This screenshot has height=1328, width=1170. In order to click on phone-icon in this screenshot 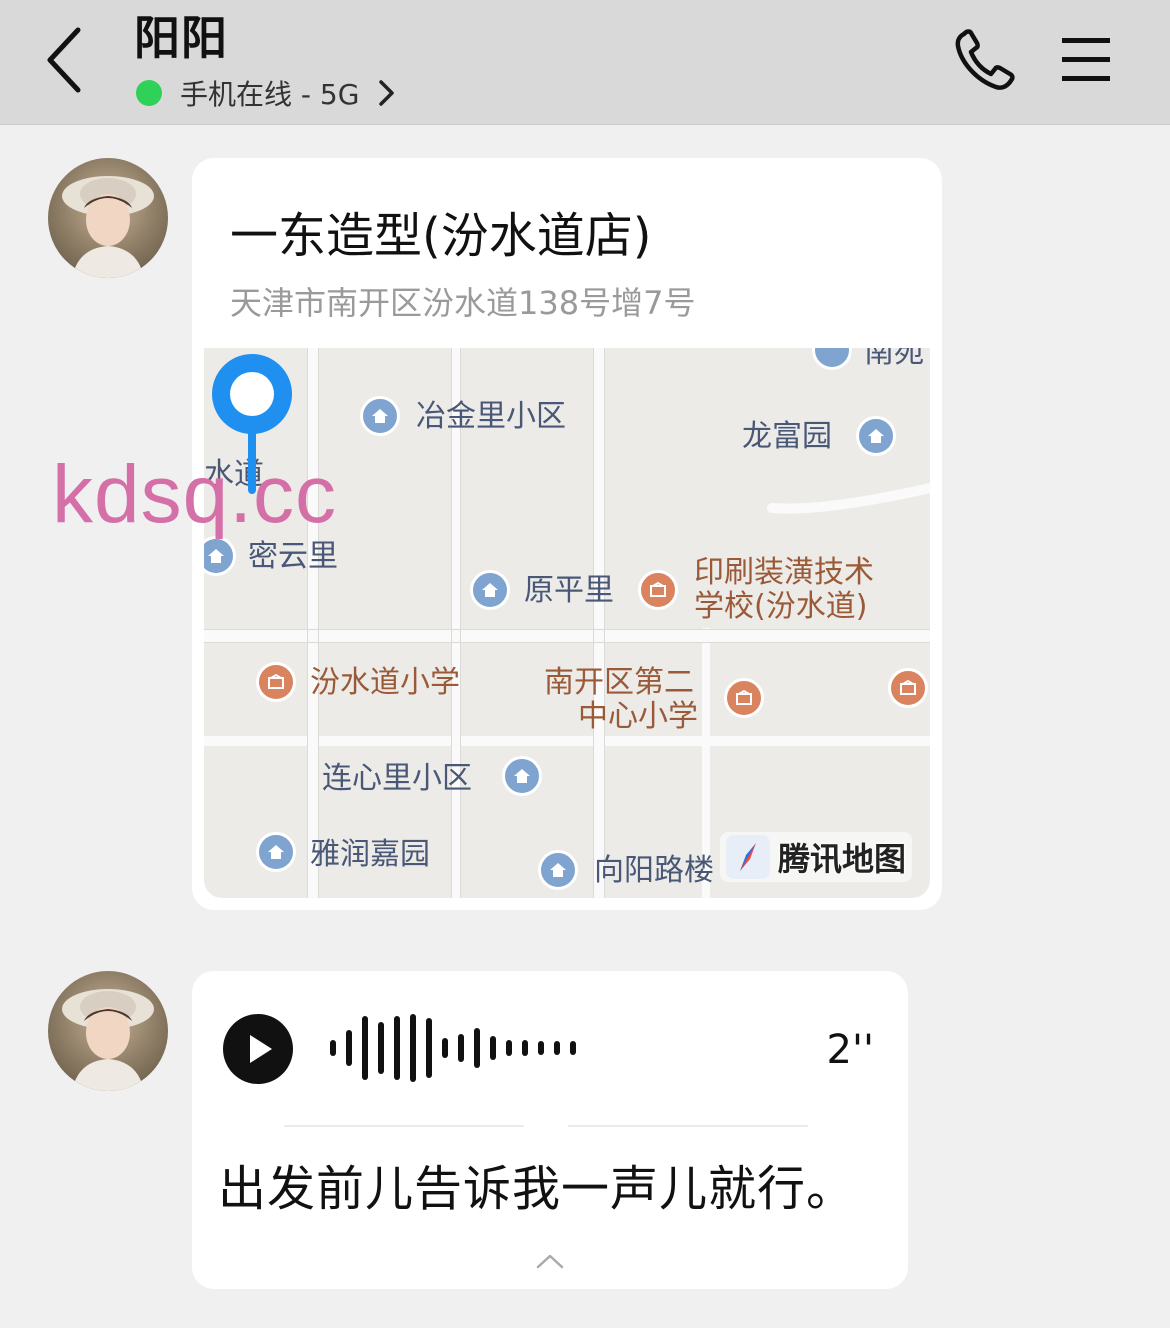, I will do `click(985, 59)`.